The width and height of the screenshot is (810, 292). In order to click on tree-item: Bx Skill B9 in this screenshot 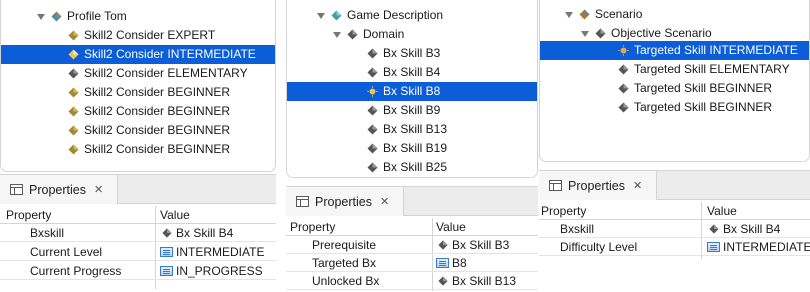, I will do `click(412, 110)`.